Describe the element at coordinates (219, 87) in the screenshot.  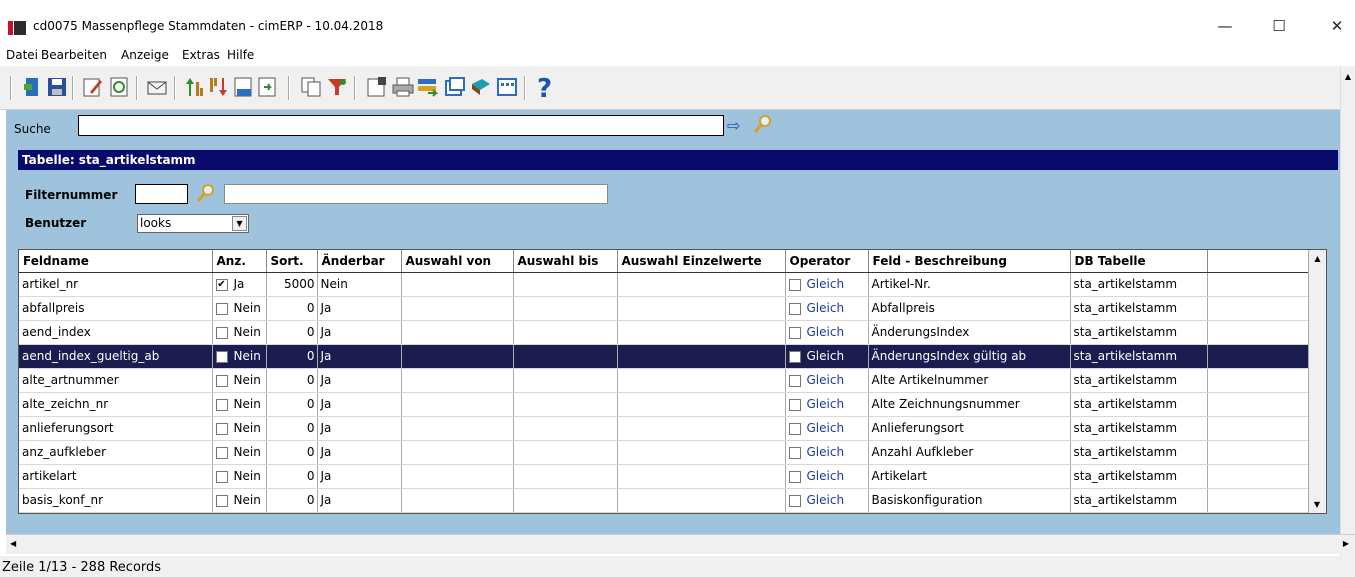
I see `sort-desc-icon` at that location.